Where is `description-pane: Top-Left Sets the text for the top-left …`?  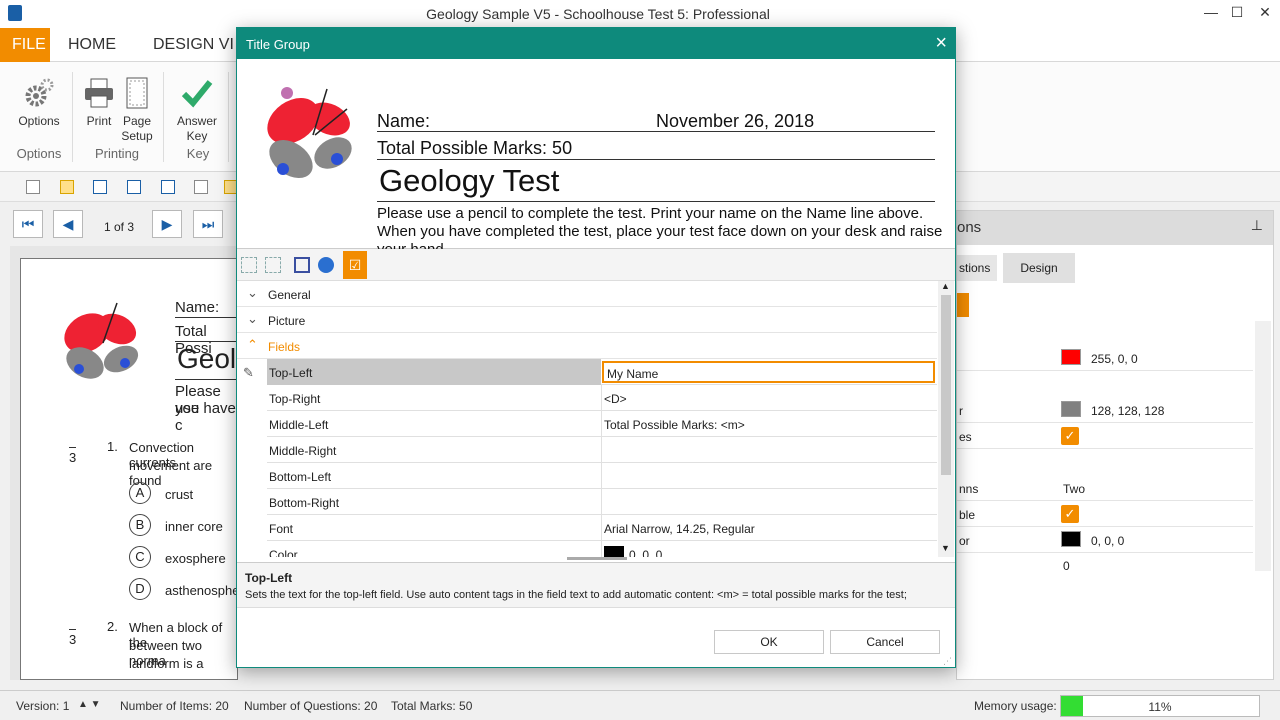
description-pane: Top-Left Sets the text for the top-left … is located at coordinates (596, 585).